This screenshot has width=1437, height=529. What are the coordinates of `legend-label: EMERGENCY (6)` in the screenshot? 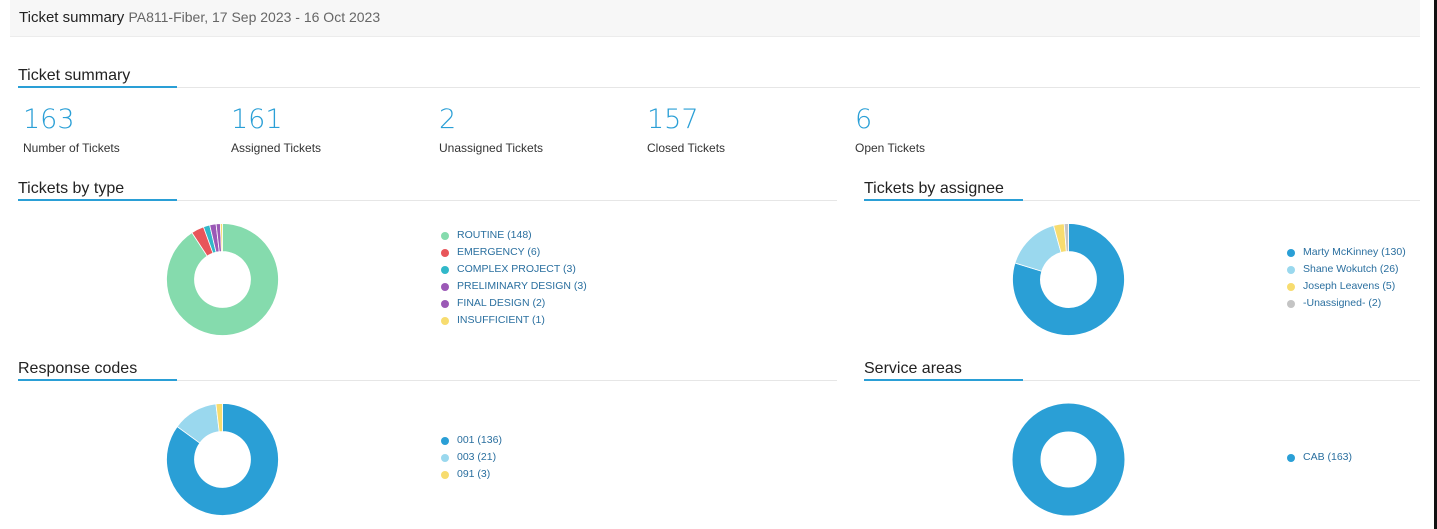 It's located at (499, 252).